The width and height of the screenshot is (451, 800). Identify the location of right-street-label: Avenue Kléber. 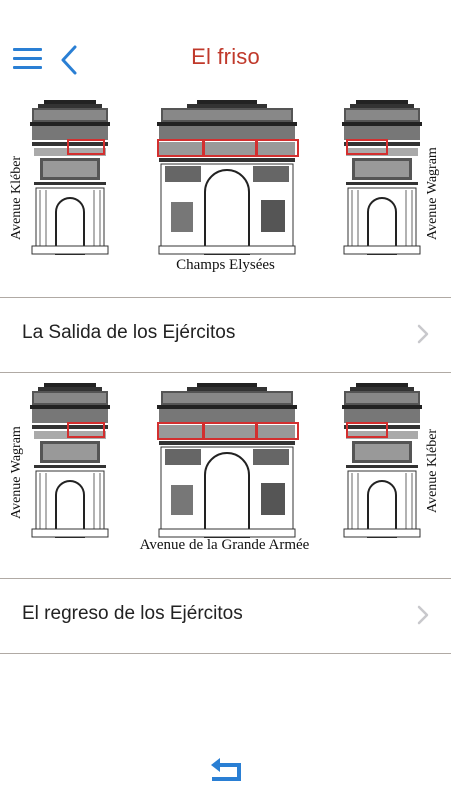
(432, 470).